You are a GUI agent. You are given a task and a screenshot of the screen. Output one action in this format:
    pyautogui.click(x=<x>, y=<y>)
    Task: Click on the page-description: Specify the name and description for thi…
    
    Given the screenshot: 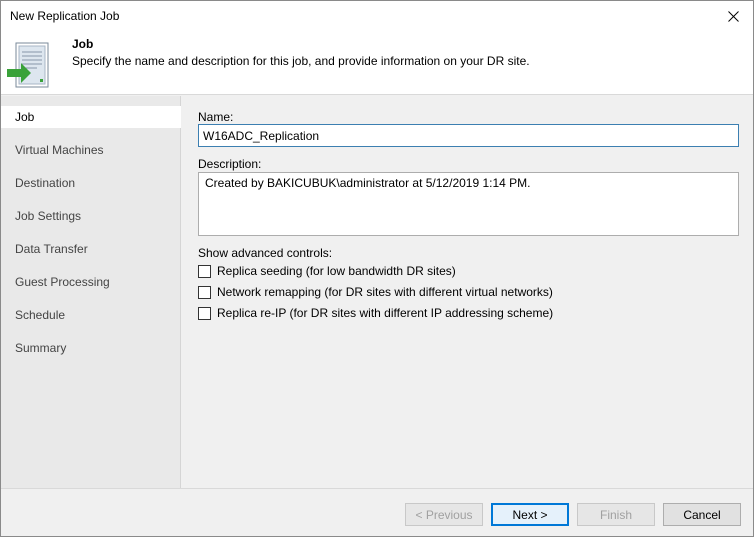 What is the action you would take?
    pyautogui.click(x=301, y=61)
    